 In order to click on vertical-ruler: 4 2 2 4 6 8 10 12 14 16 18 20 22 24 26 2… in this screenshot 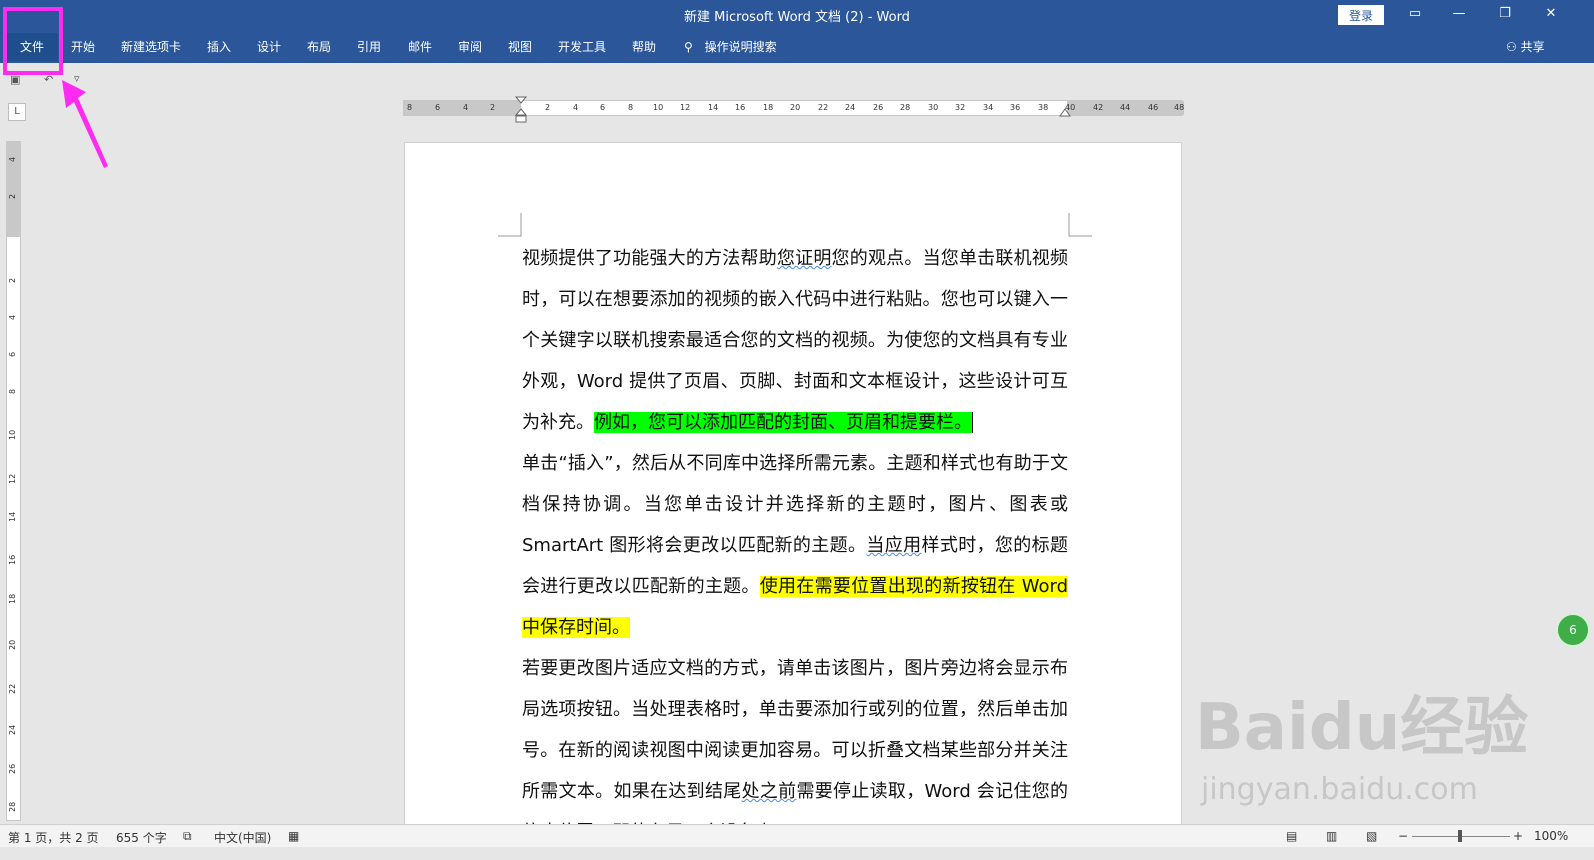, I will do `click(13, 481)`.